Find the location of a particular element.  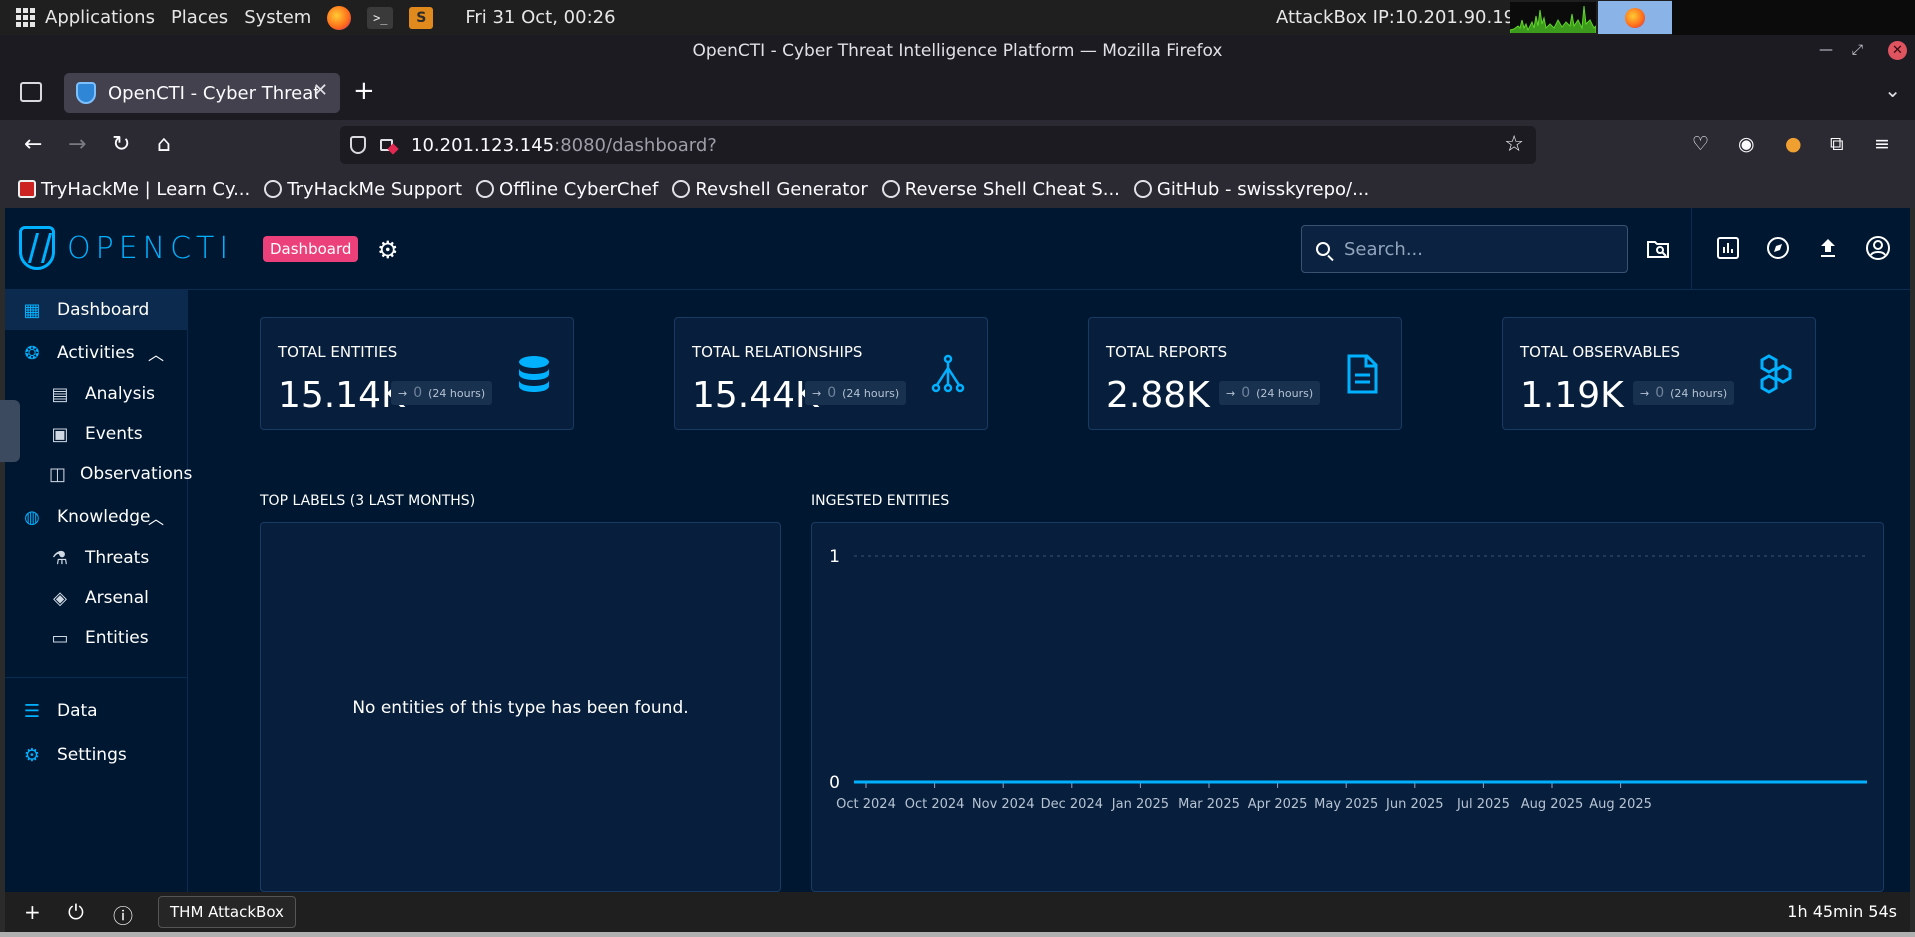

account-svg is located at coordinates (1878, 248).